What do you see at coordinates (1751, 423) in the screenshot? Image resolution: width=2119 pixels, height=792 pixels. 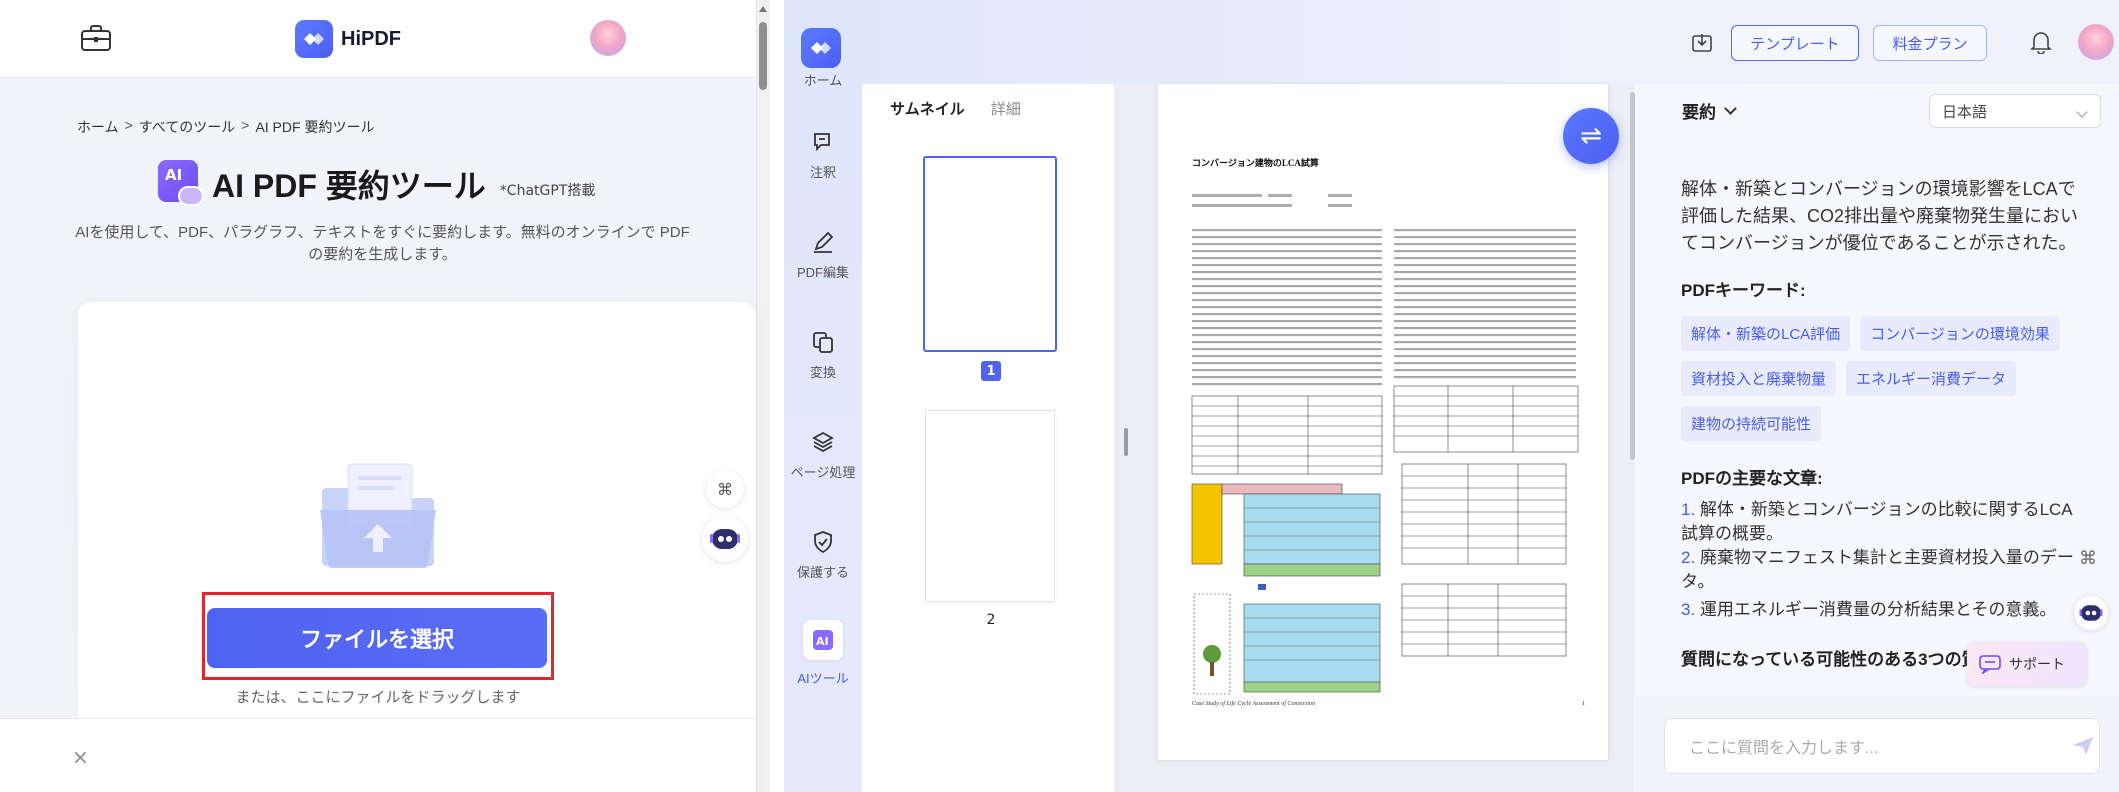 I see `keyword-chip: 建物の持続可能性` at bounding box center [1751, 423].